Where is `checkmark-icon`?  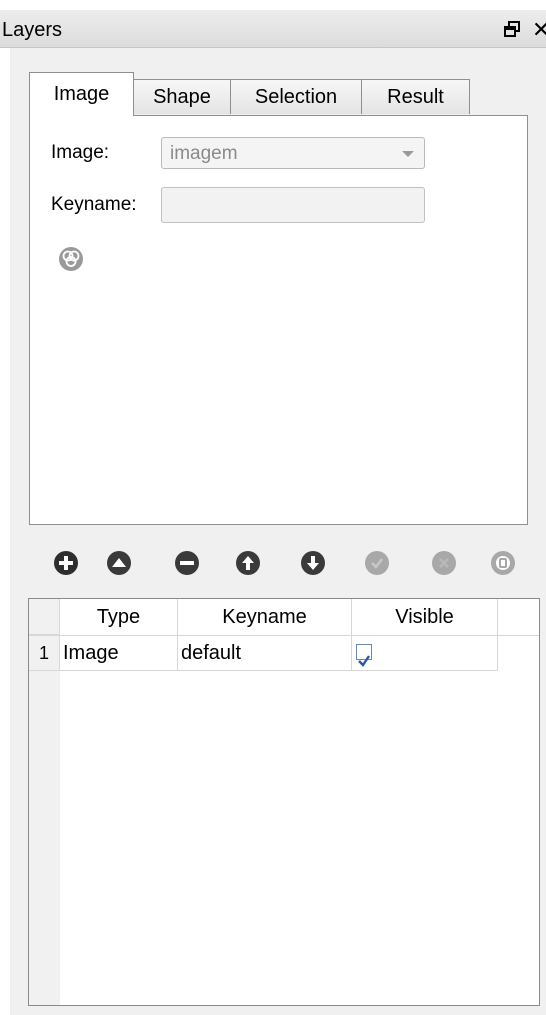 checkmark-icon is located at coordinates (364, 661).